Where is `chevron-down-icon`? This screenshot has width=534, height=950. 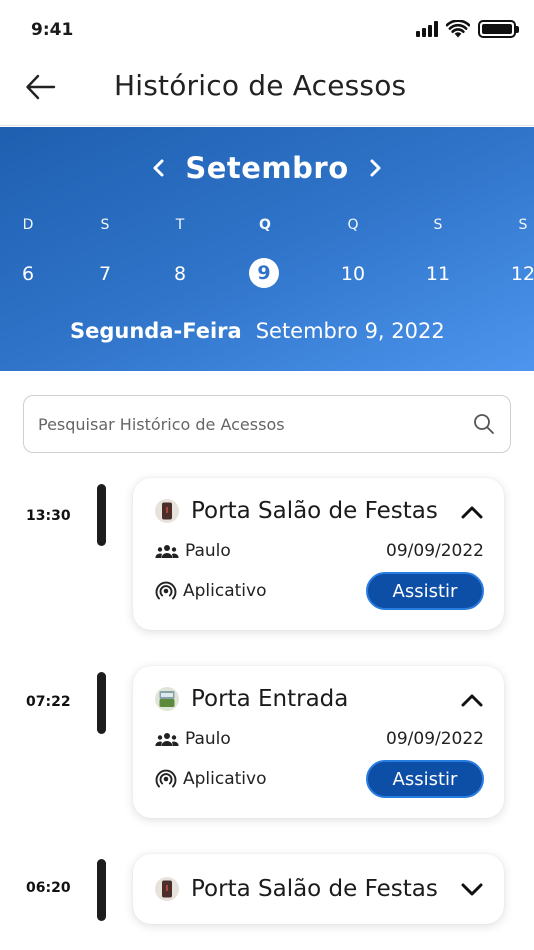 chevron-down-icon is located at coordinates (472, 890).